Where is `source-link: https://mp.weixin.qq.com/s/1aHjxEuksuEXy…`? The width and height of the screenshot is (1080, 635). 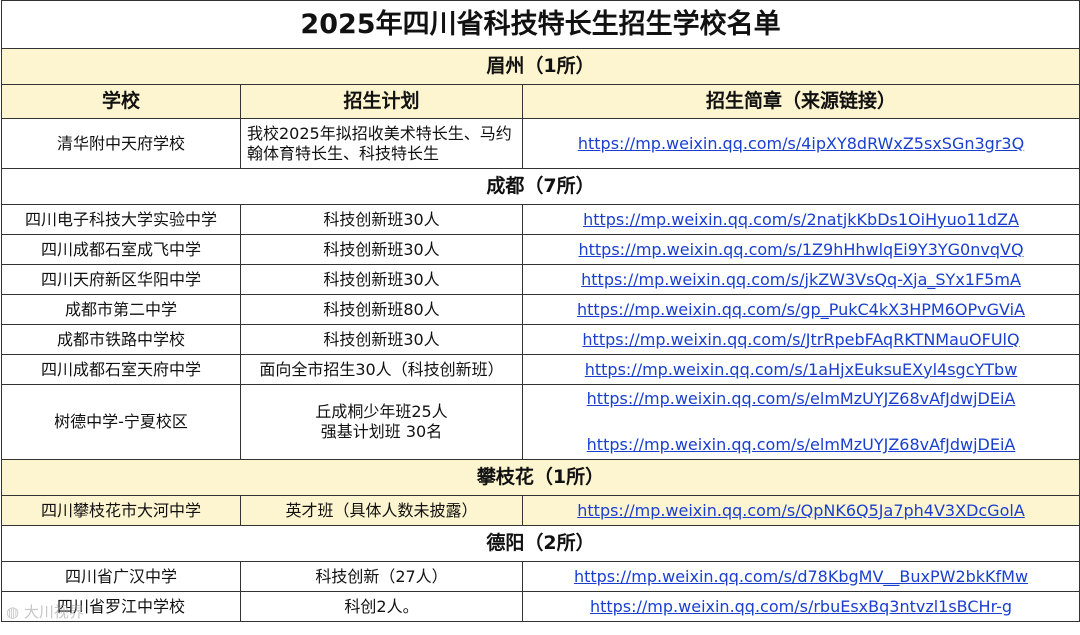
source-link: https://mp.weixin.qq.com/s/1aHjxEuksuEXy… is located at coordinates (801, 369).